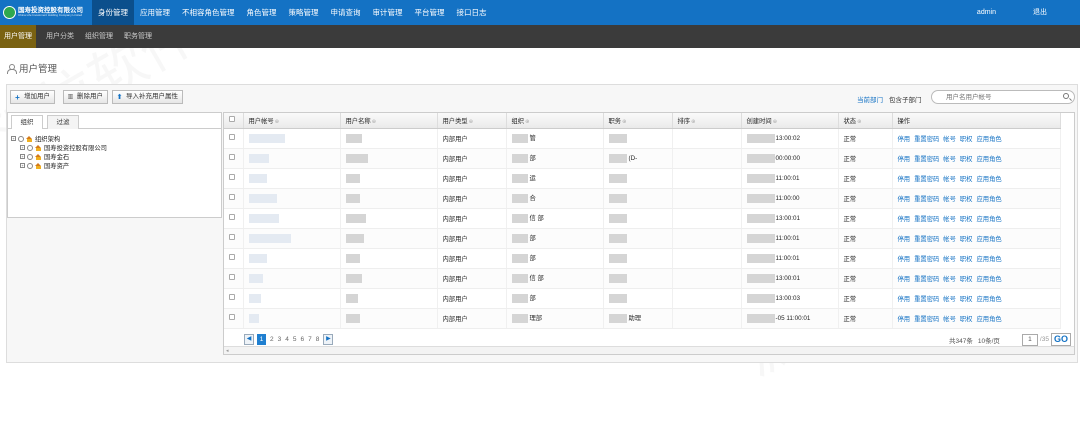 This screenshot has height=441, width=1080. I want to click on column-header: 排序⊕, so click(707, 121).